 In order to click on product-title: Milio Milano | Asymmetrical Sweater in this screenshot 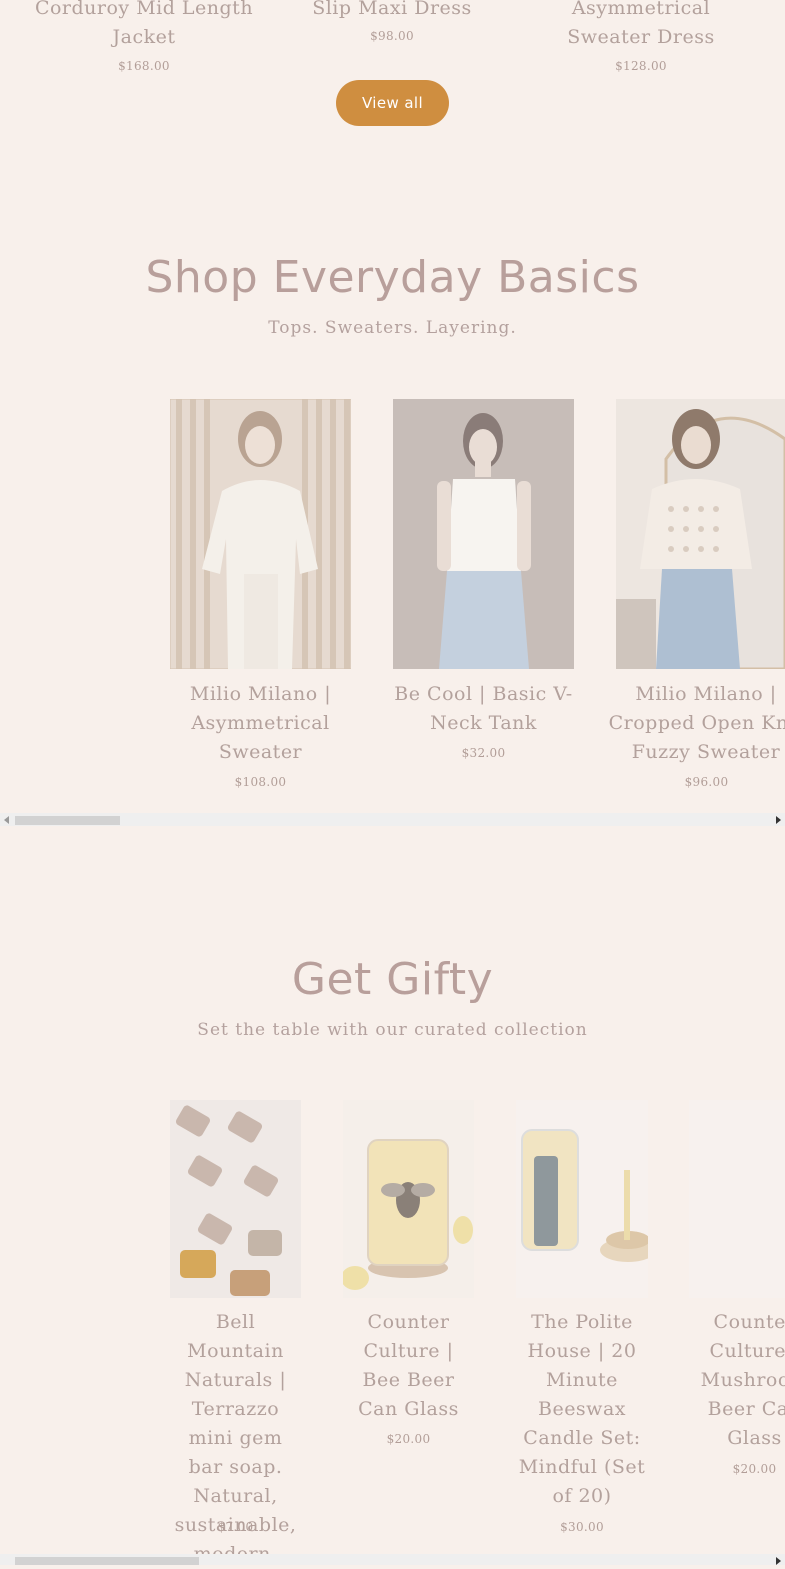, I will do `click(260, 723)`.